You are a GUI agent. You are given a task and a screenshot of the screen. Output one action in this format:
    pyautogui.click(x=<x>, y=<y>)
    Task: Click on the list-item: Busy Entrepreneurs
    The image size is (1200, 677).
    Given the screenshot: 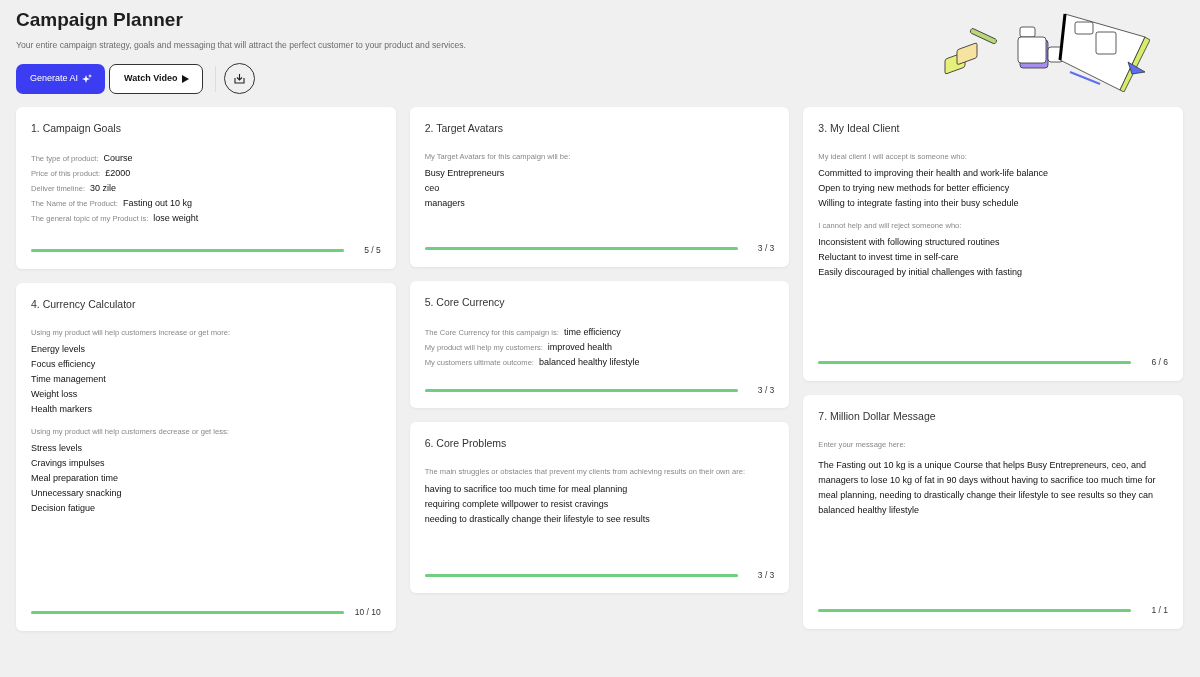 What is the action you would take?
    pyautogui.click(x=465, y=174)
    